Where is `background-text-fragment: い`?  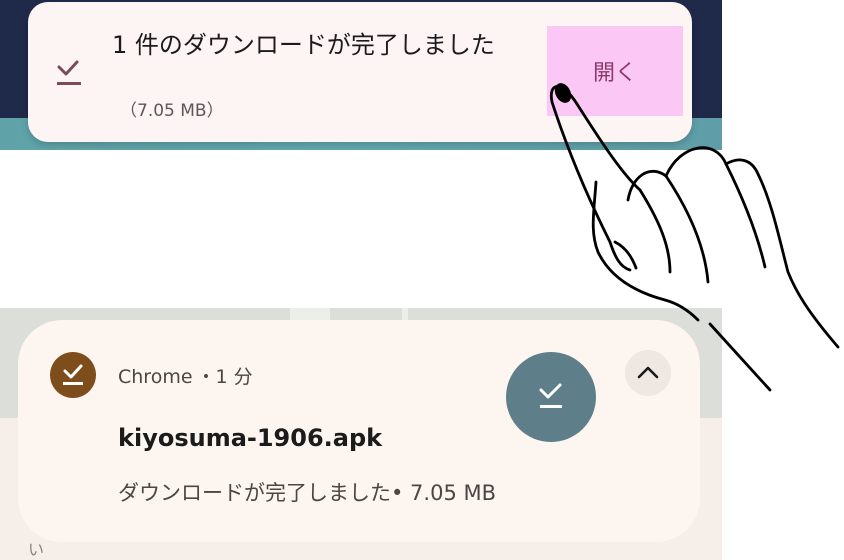
background-text-fragment: い is located at coordinates (36, 549).